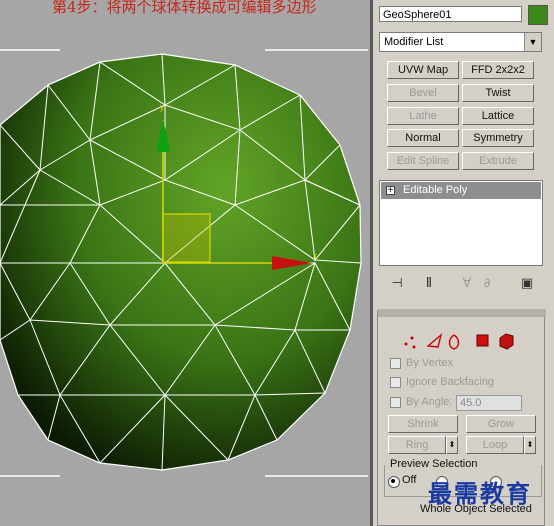  I want to click on by-angle-checkbox, so click(395, 402).